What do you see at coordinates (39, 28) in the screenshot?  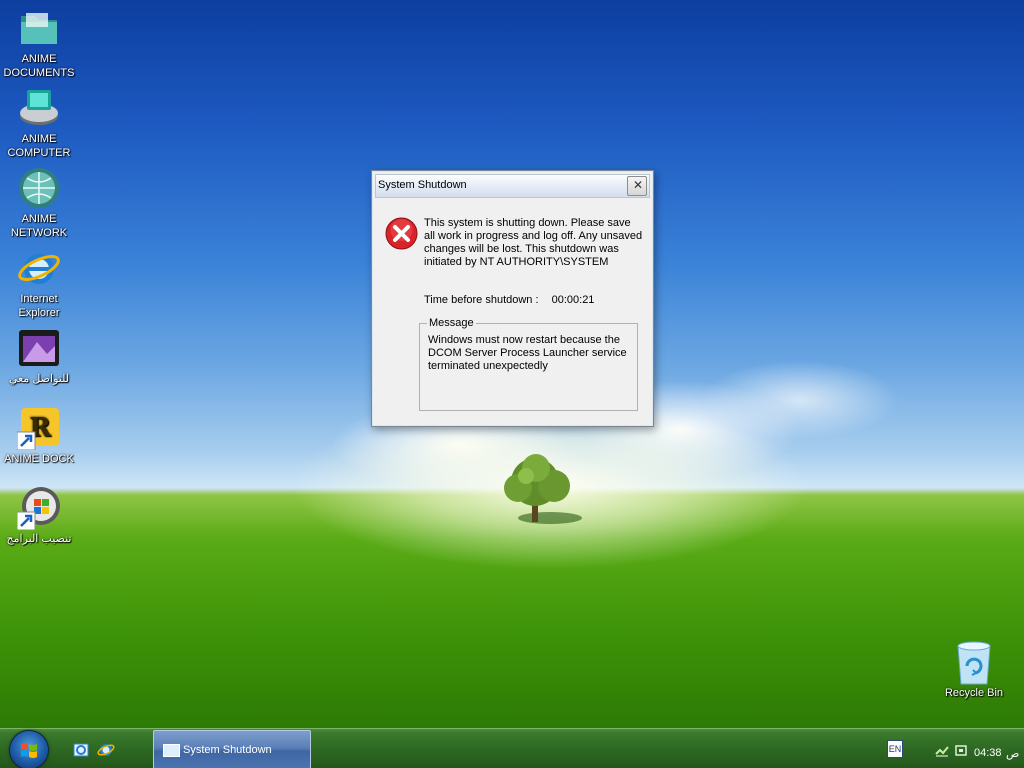 I see `folder-icon` at bounding box center [39, 28].